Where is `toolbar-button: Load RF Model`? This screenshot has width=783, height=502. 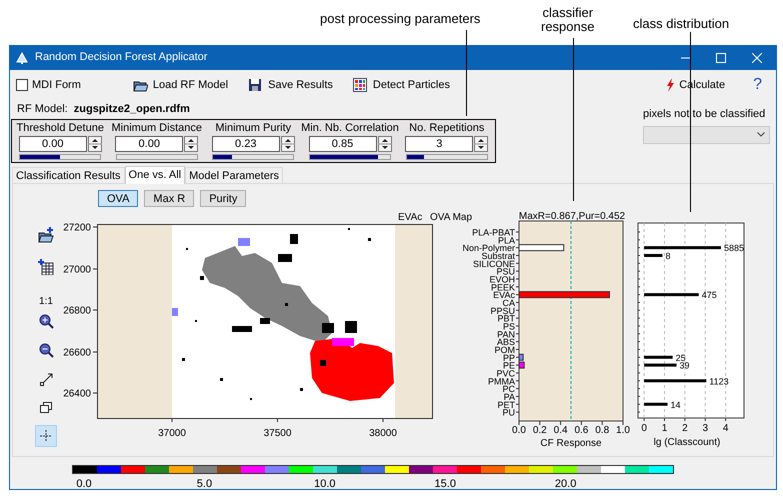
toolbar-button: Load RF Model is located at coordinates (180, 85).